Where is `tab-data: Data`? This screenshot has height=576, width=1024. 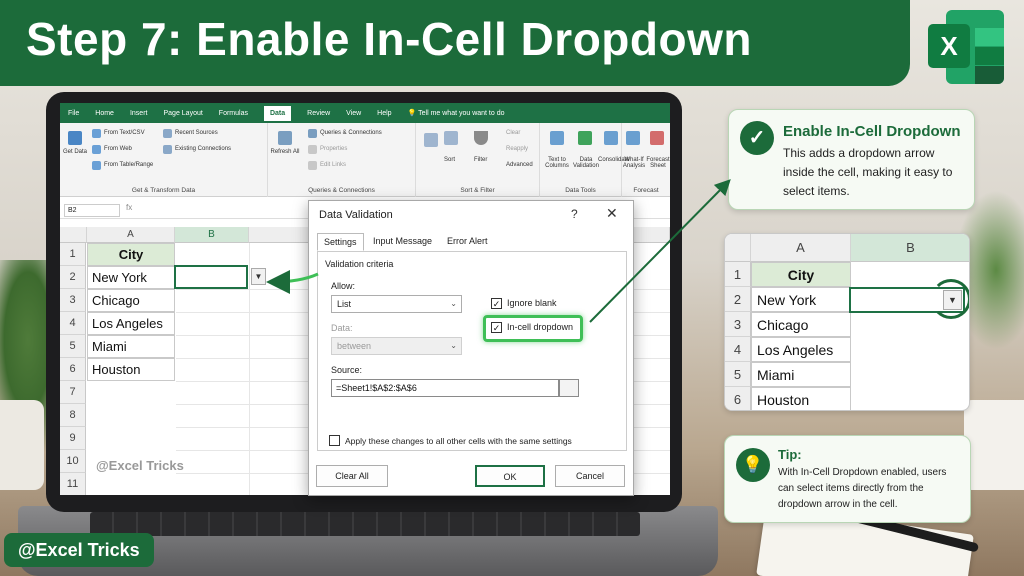
tab-data: Data is located at coordinates (277, 113).